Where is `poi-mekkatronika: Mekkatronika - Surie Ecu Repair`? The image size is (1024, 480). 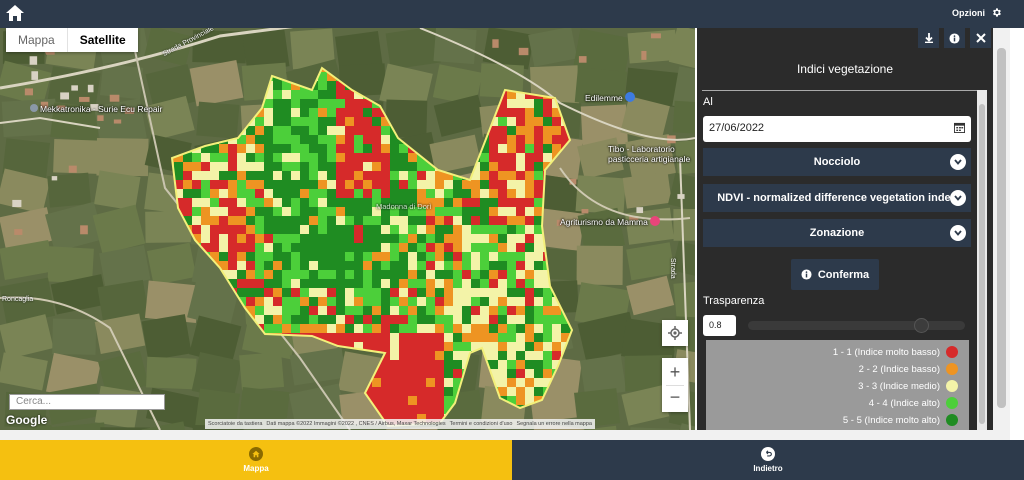
poi-mekkatronika: Mekkatronika - Surie Ecu Repair is located at coordinates (96, 109).